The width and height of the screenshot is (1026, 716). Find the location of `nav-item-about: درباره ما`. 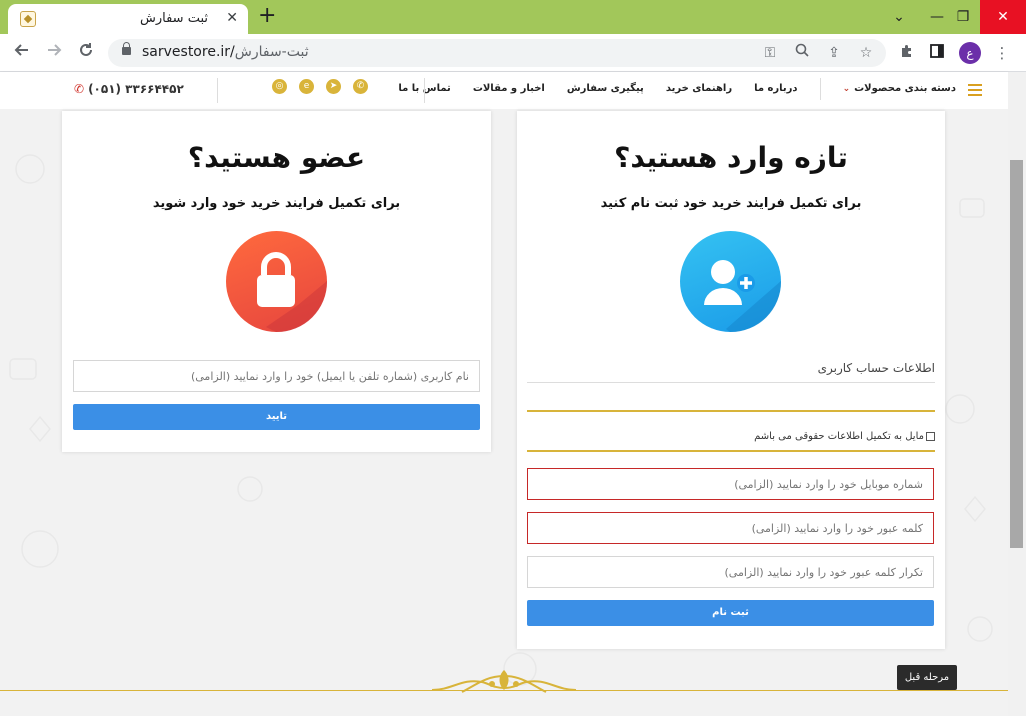

nav-item-about: درباره ما is located at coordinates (776, 91).